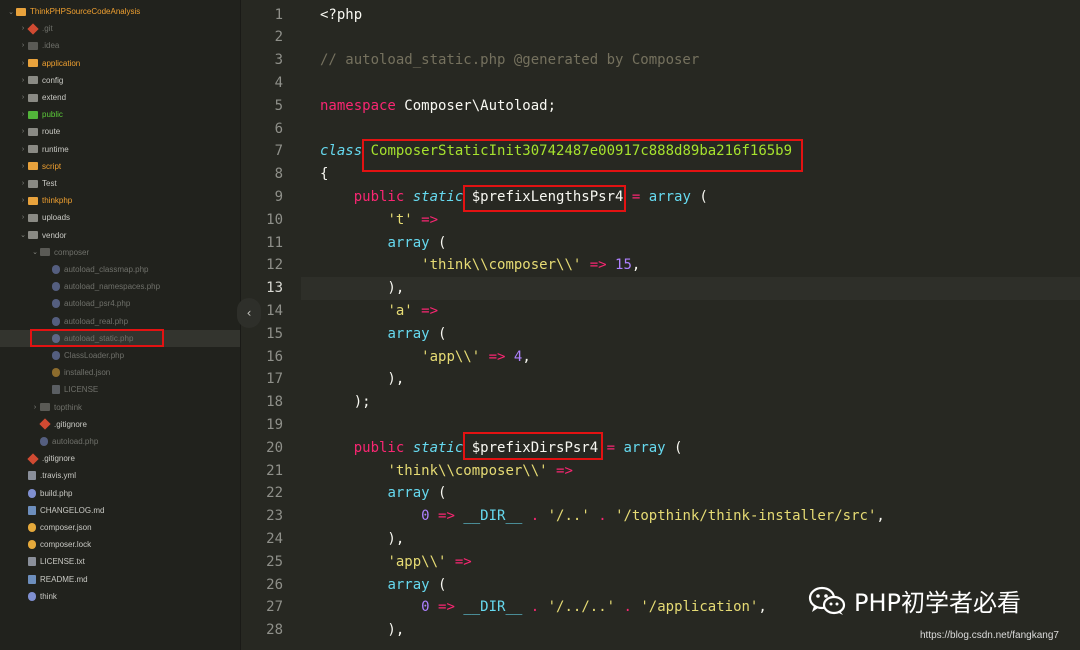  Describe the element at coordinates (274, 402) in the screenshot. I see `line-number: 18` at that location.